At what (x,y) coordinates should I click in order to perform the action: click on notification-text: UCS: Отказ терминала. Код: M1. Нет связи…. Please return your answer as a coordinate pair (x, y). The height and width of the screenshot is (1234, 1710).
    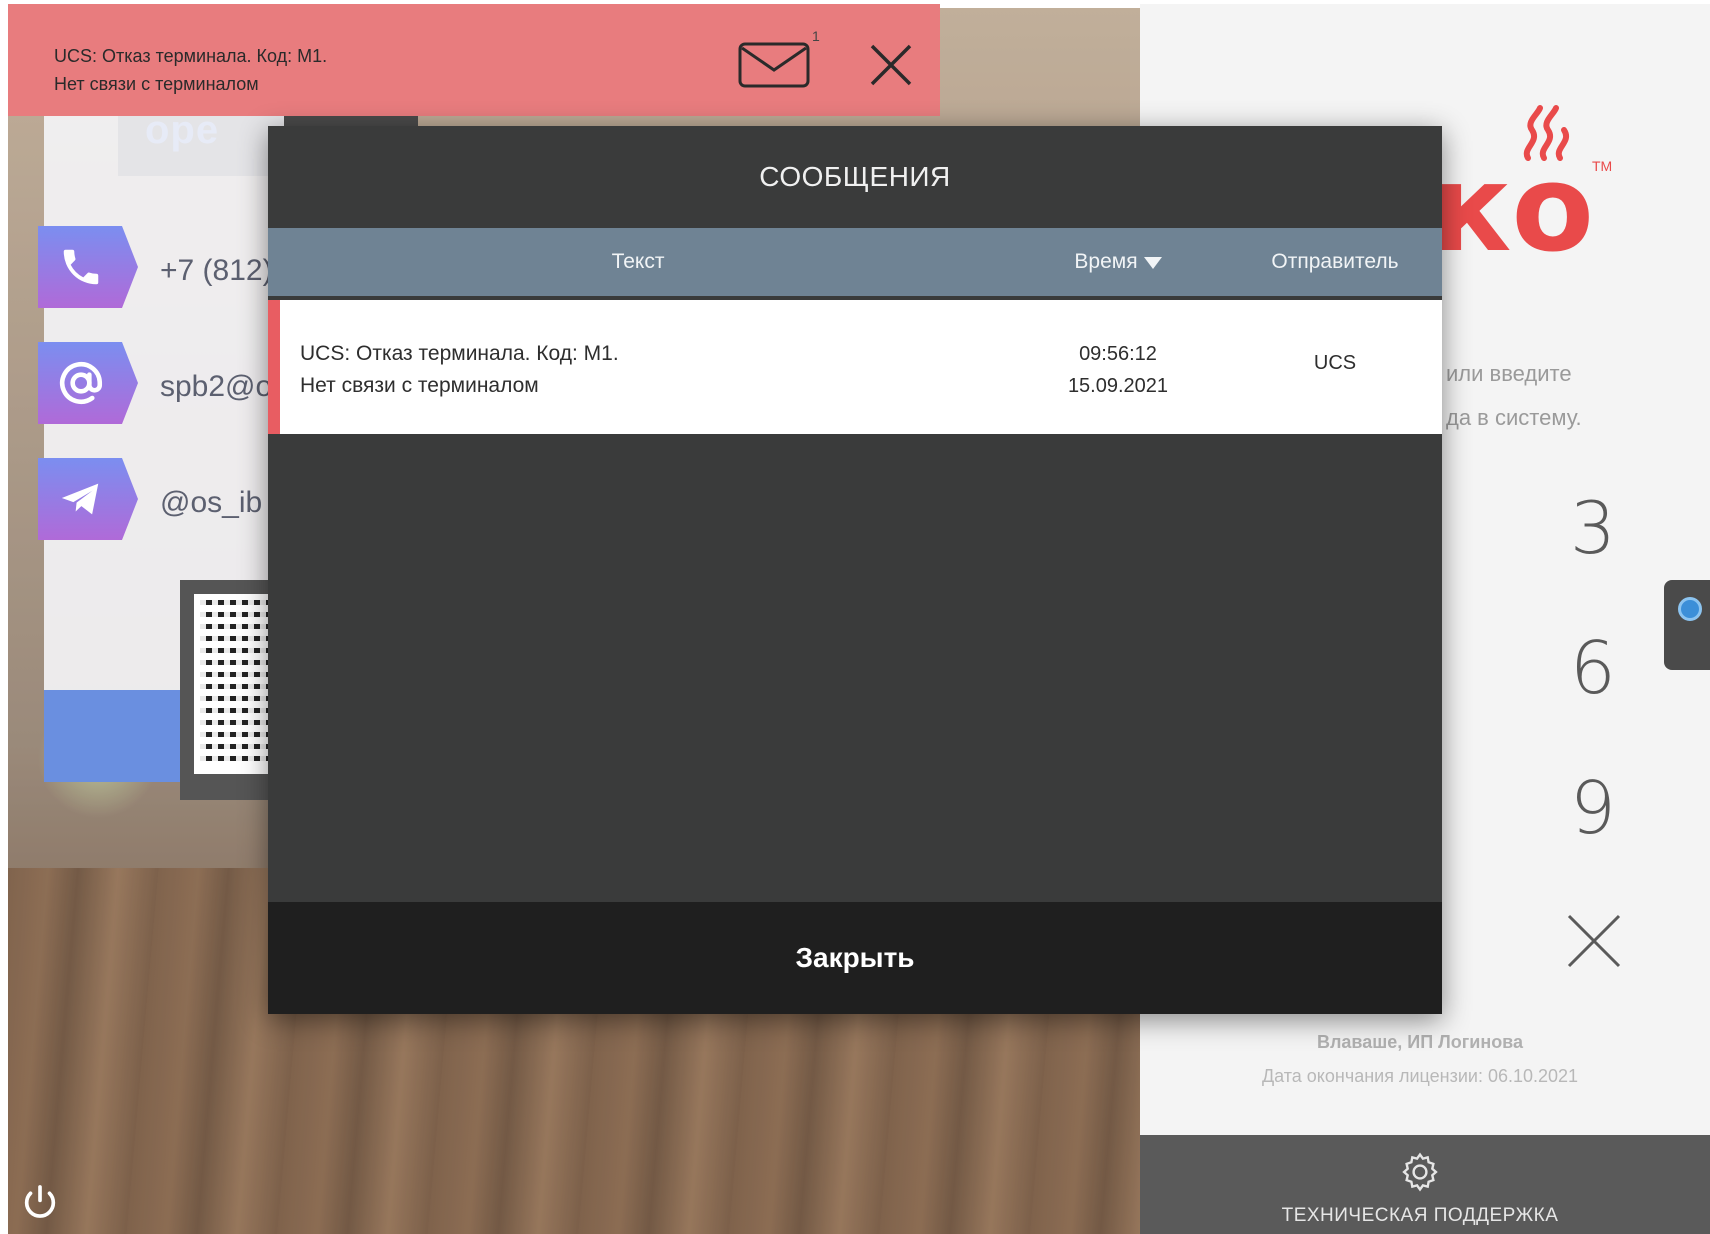
    Looking at the image, I should click on (191, 70).